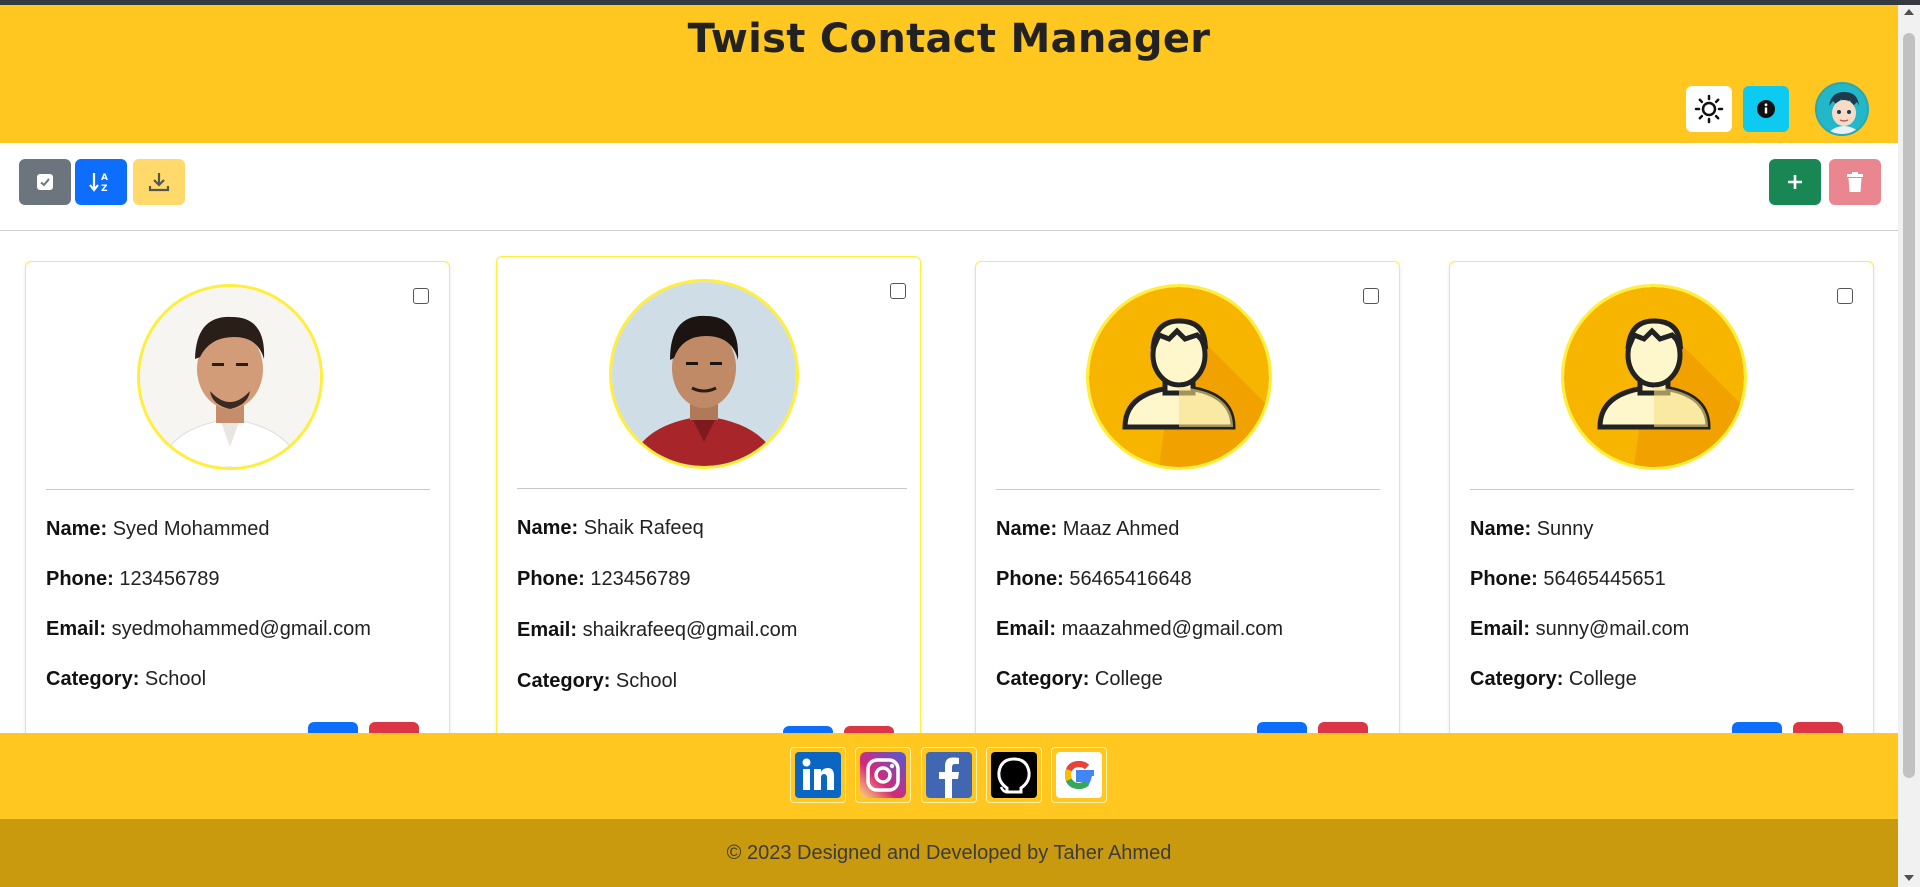 This screenshot has height=887, width=1920. Describe the element at coordinates (1130, 579) in the screenshot. I see `contact-phone: 56465416648` at that location.